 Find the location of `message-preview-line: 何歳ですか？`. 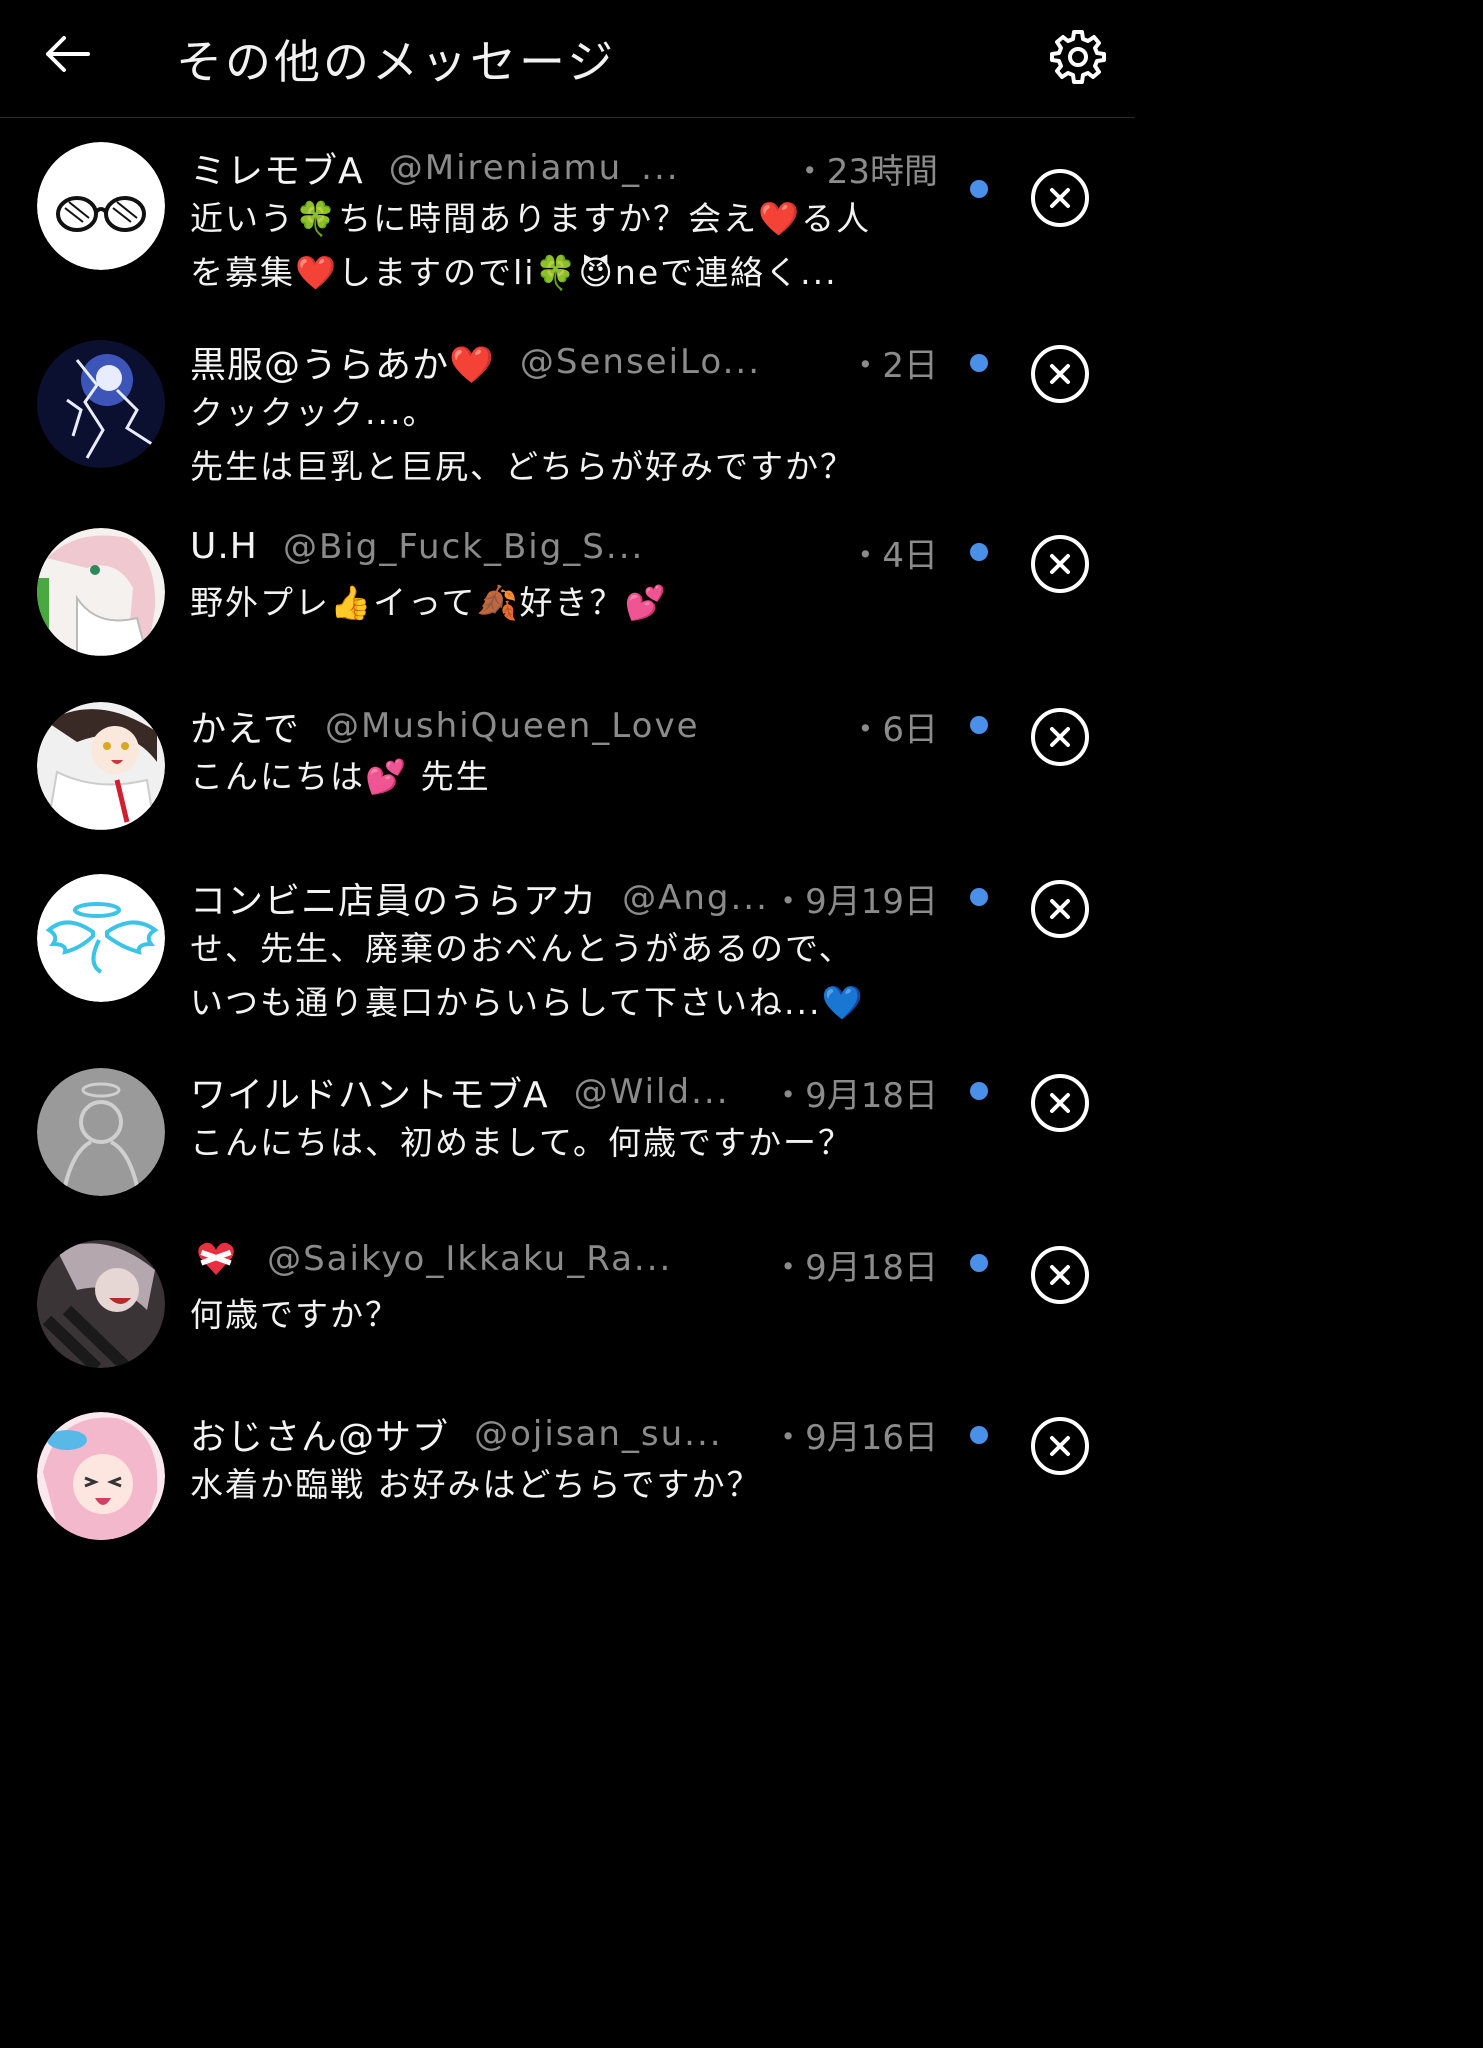

message-preview-line: 何歳ですか？ is located at coordinates (295, 1314).